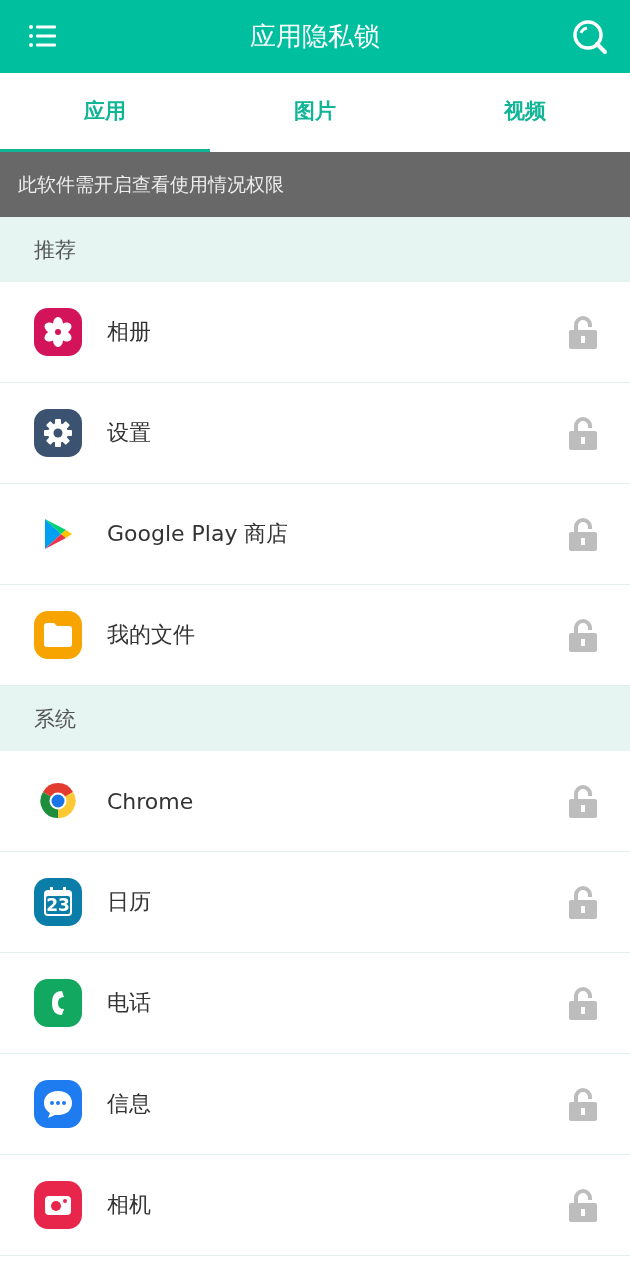 Image resolution: width=630 pixels, height=1280 pixels. I want to click on app-name: 设置, so click(129, 433).